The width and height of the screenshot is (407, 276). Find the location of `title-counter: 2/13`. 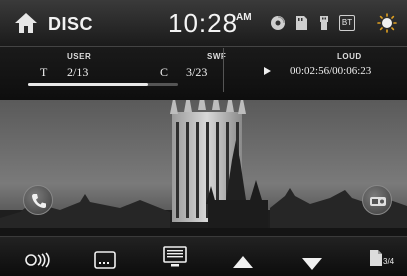

title-counter: 2/13 is located at coordinates (78, 72).